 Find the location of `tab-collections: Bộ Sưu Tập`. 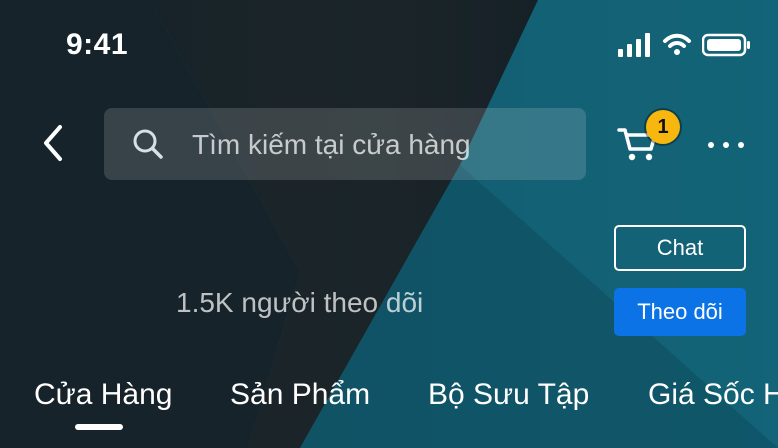

tab-collections: Bộ Sưu Tập is located at coordinates (508, 395).